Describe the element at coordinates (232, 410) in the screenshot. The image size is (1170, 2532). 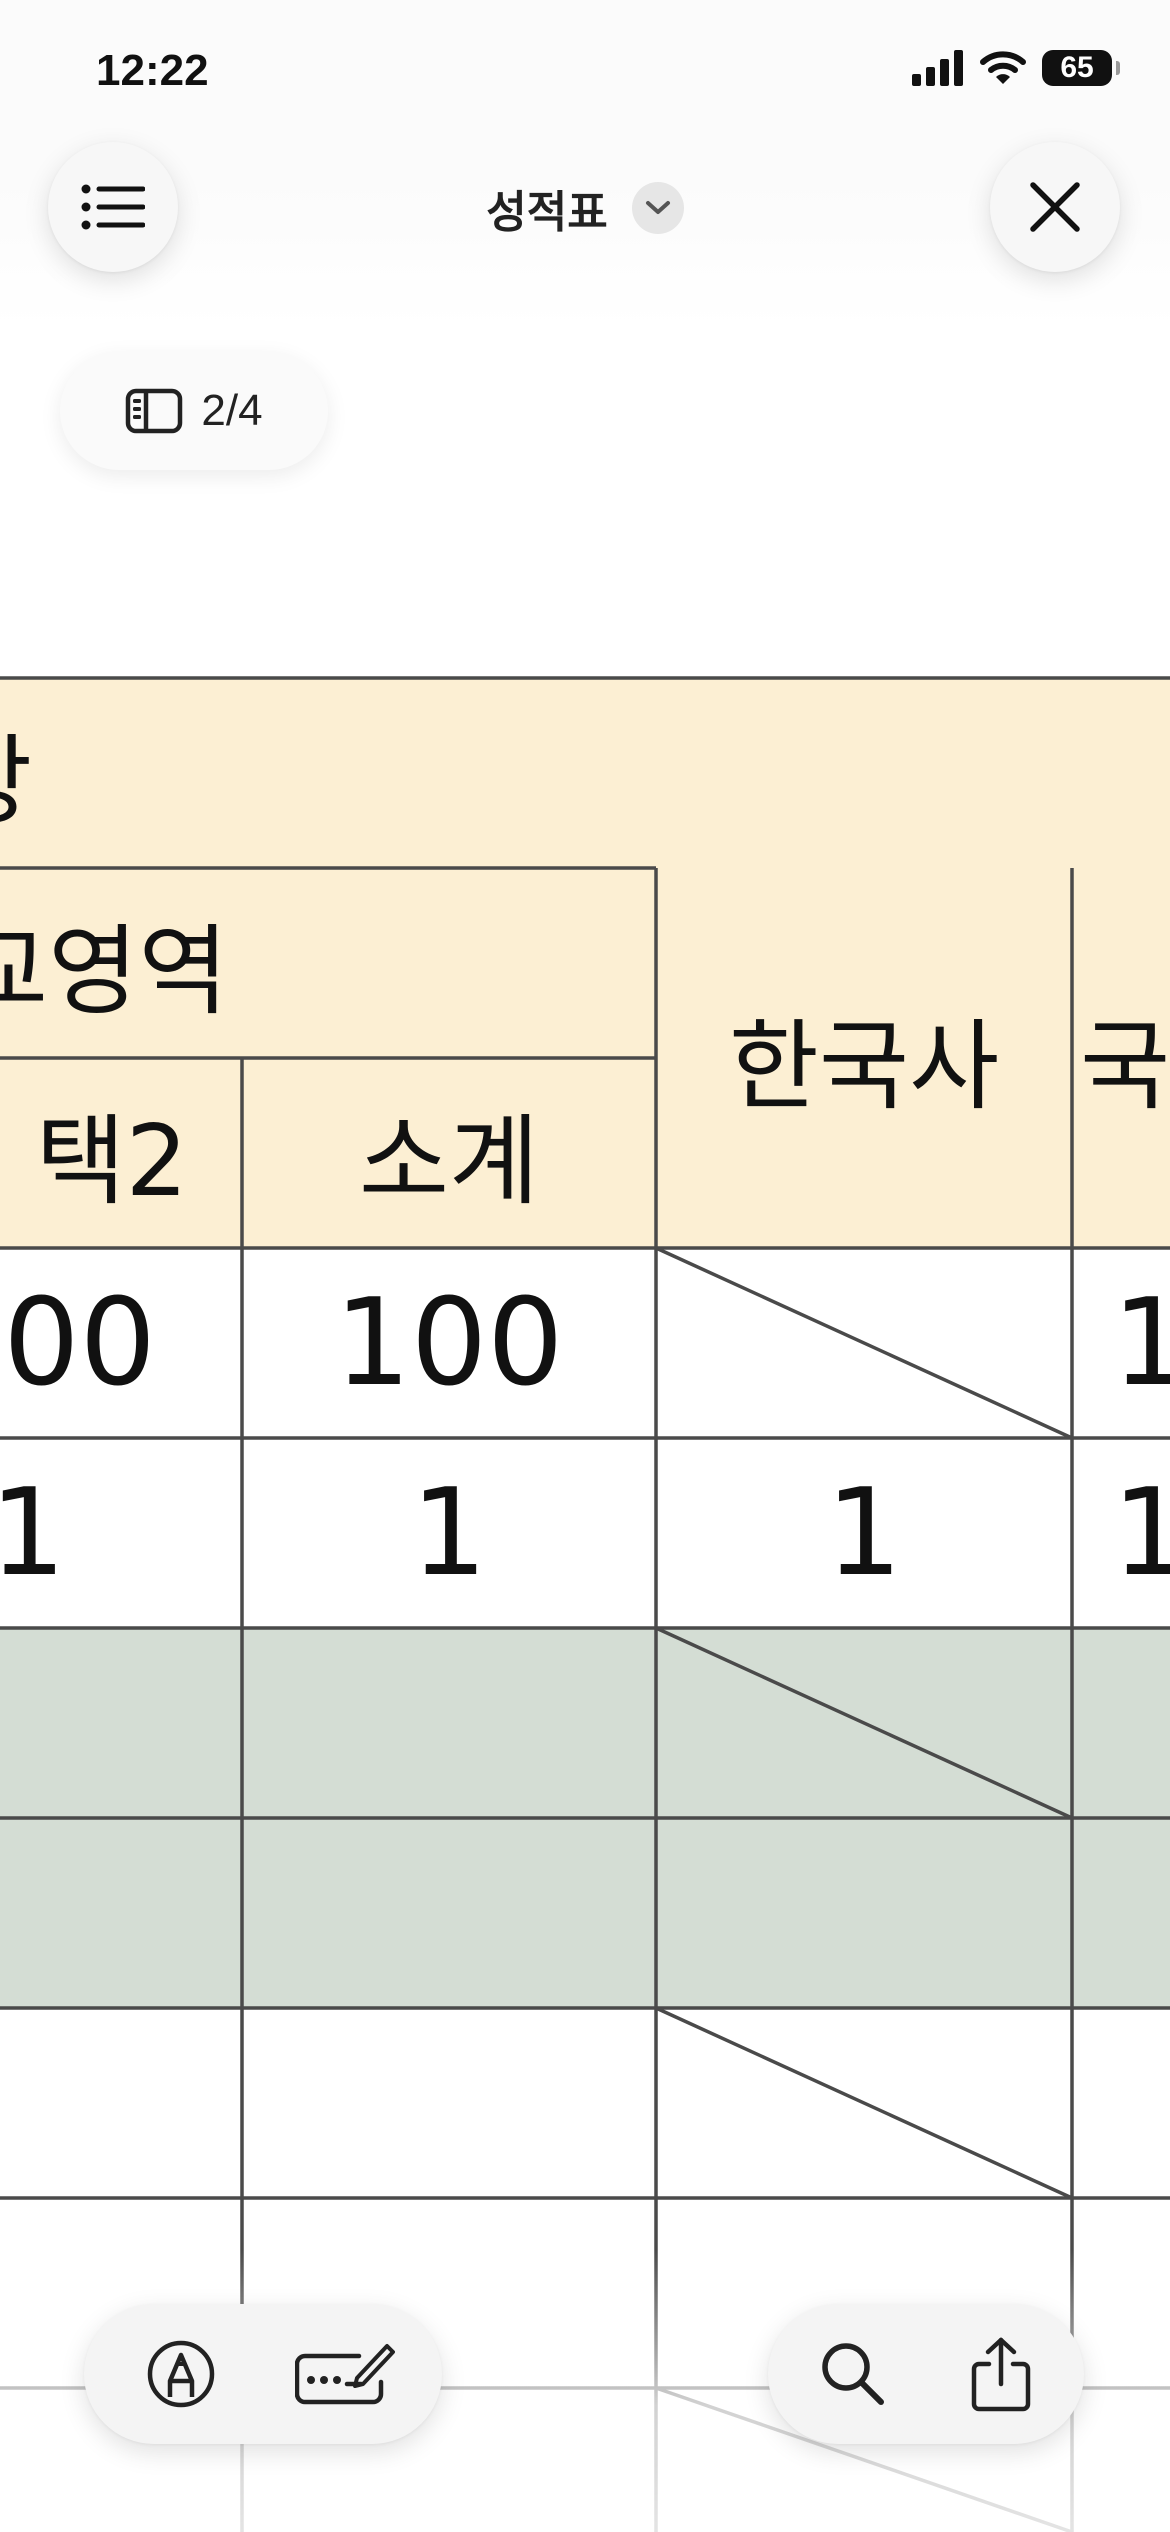
I see `page-indicator-label: 2/4` at that location.